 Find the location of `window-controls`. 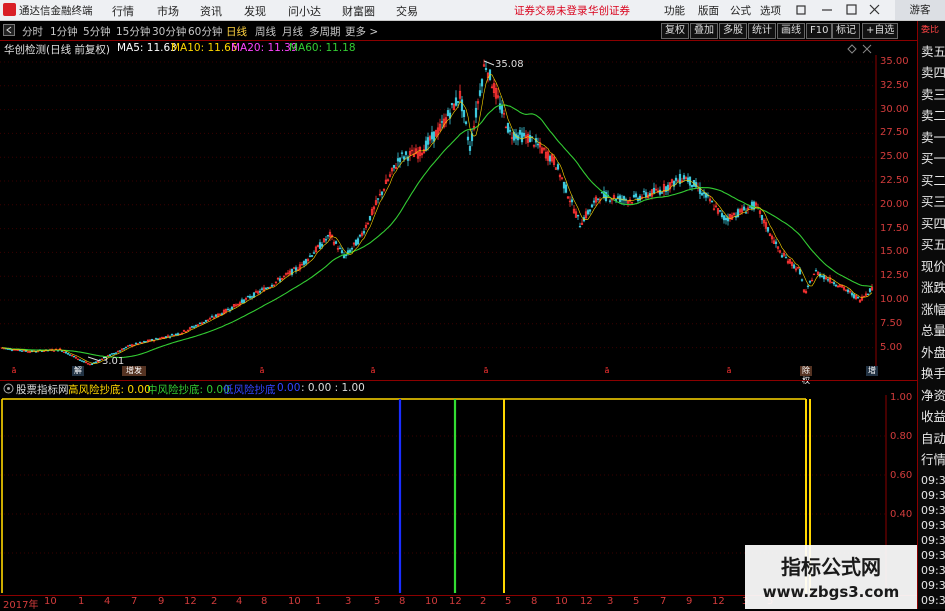

window-controls is located at coordinates (838, 9).